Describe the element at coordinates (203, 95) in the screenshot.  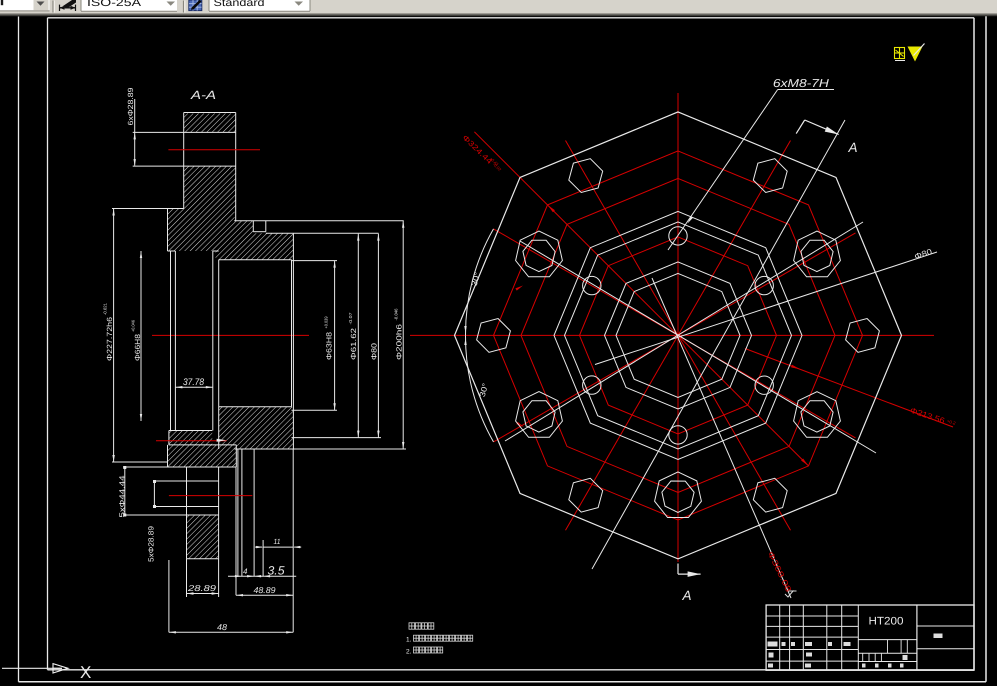
I see `svg-text: A-A` at that location.